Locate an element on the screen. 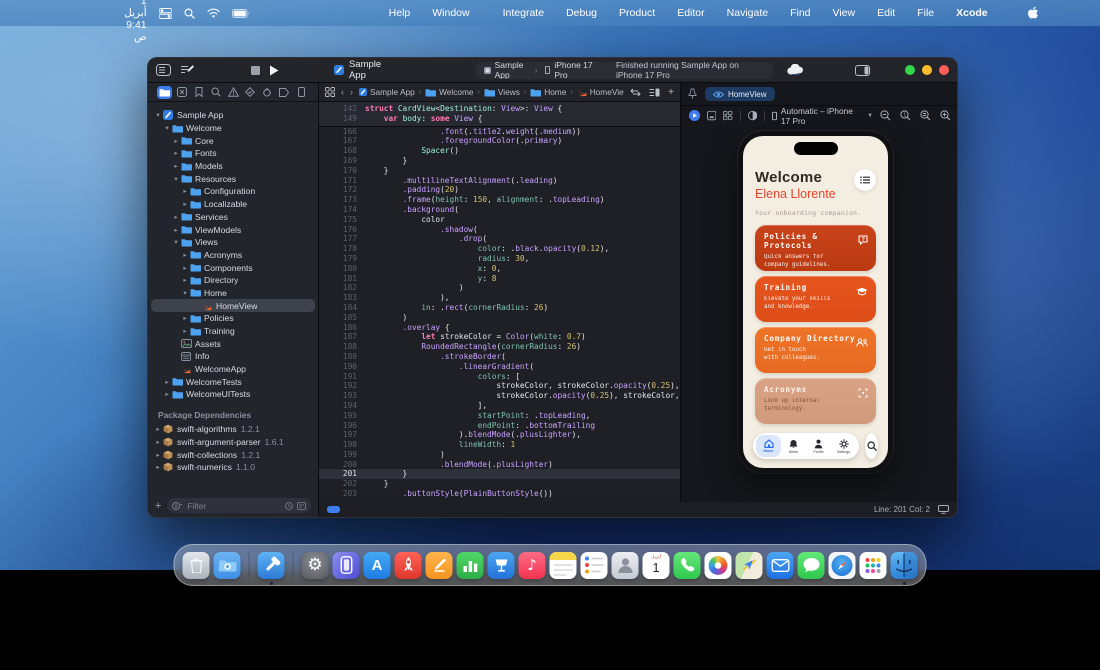  navigator-tab-tests is located at coordinates (250, 92).